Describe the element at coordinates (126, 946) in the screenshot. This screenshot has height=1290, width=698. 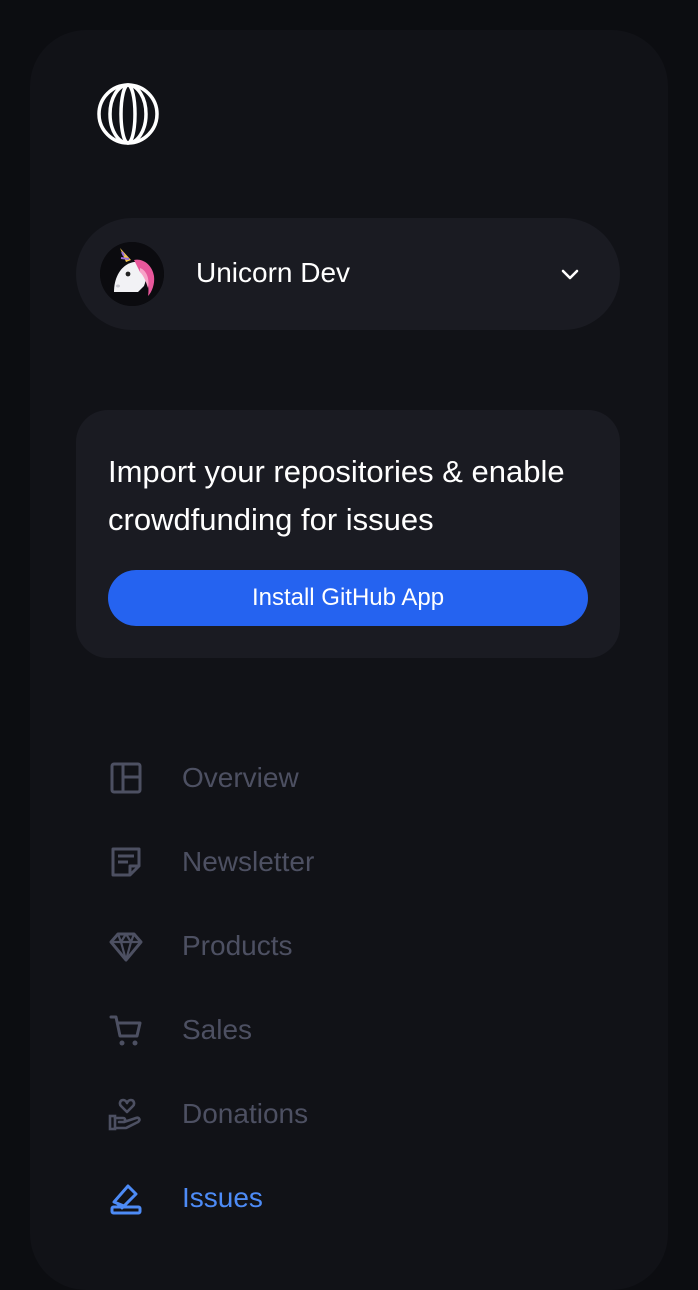
I see `diamond-icon` at that location.